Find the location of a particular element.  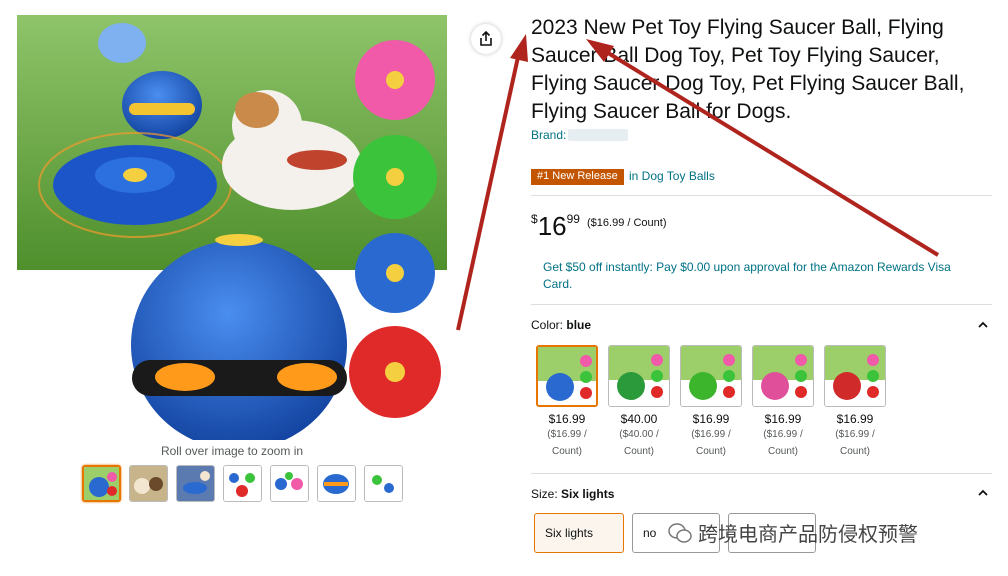

share-icon is located at coordinates (486, 38).